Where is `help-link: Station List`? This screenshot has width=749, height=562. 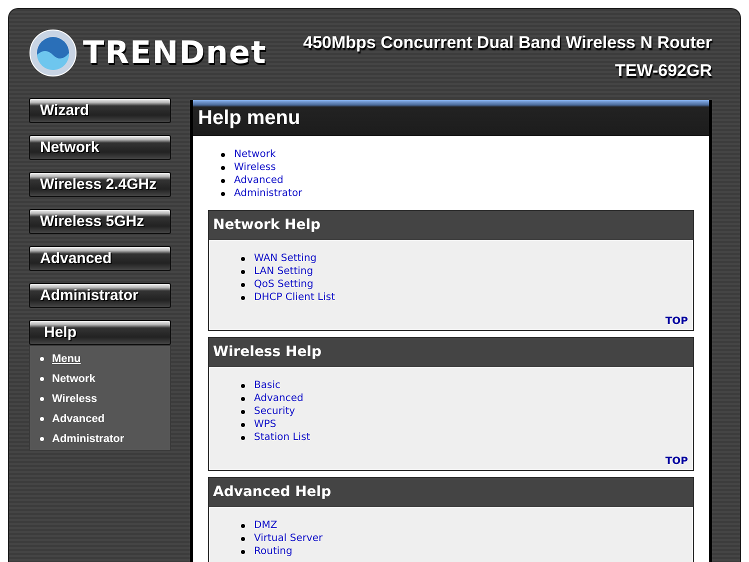 help-link: Station List is located at coordinates (282, 437).